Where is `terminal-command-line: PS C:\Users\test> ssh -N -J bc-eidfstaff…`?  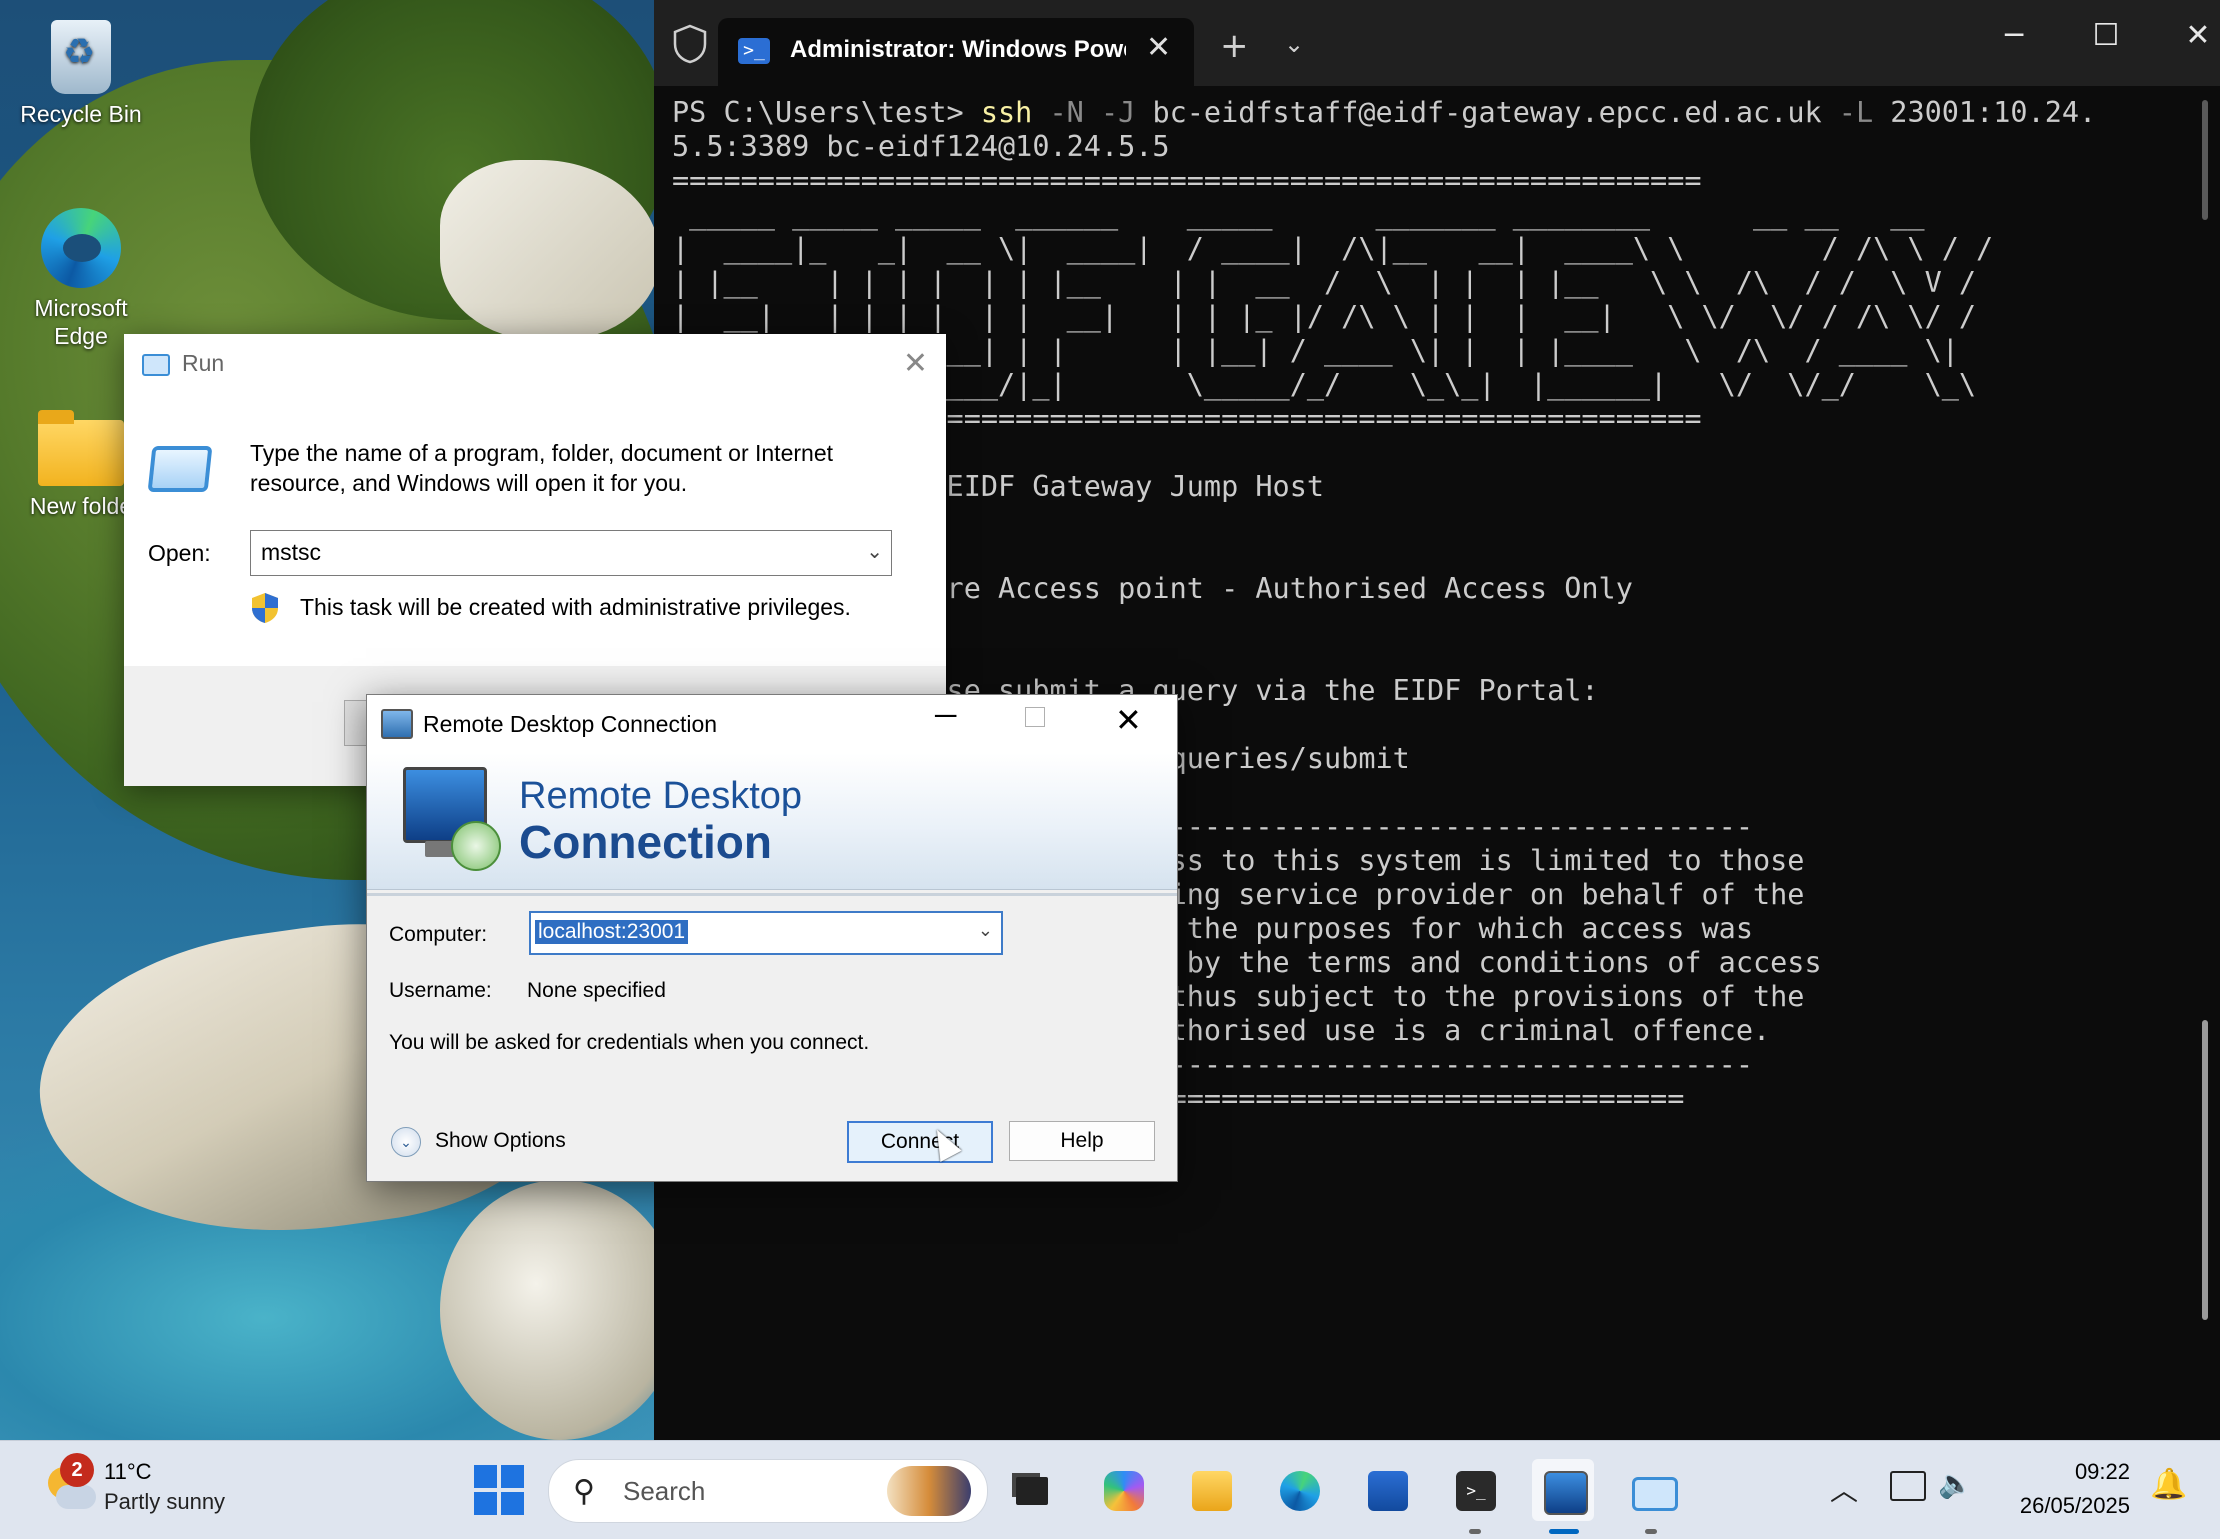
terminal-command-line: PS C:\Users\test> ssh -N -J bc-eidfstaff… is located at coordinates (1426, 113).